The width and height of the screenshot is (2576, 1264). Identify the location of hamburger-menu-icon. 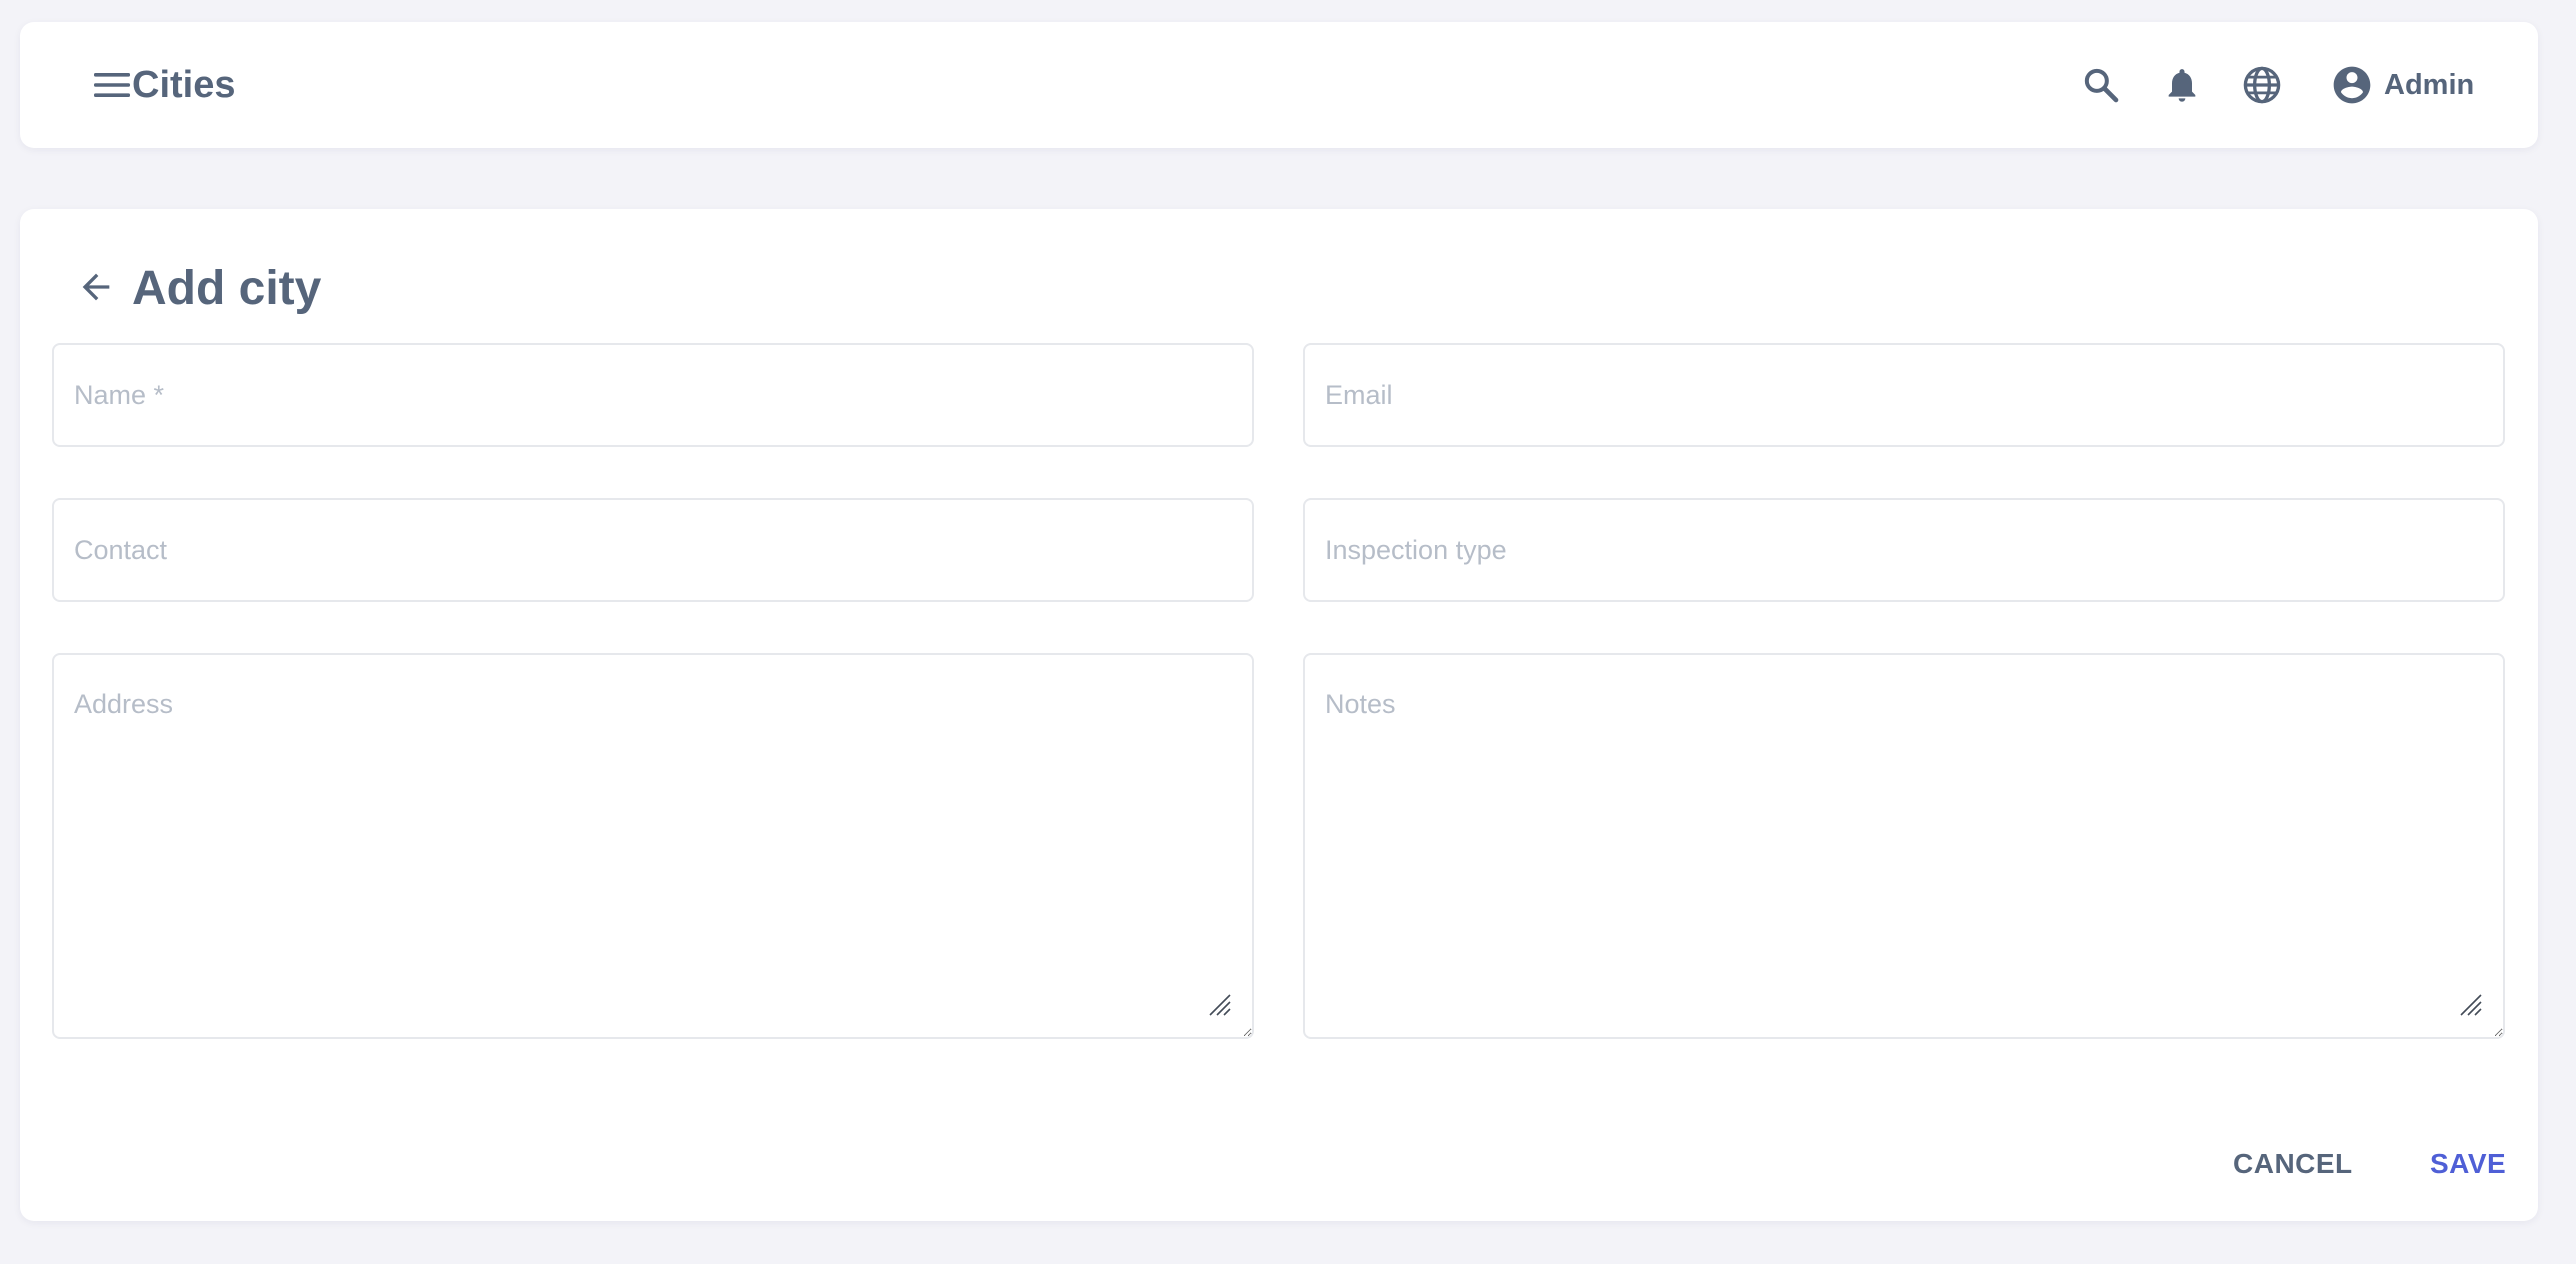
(112, 85).